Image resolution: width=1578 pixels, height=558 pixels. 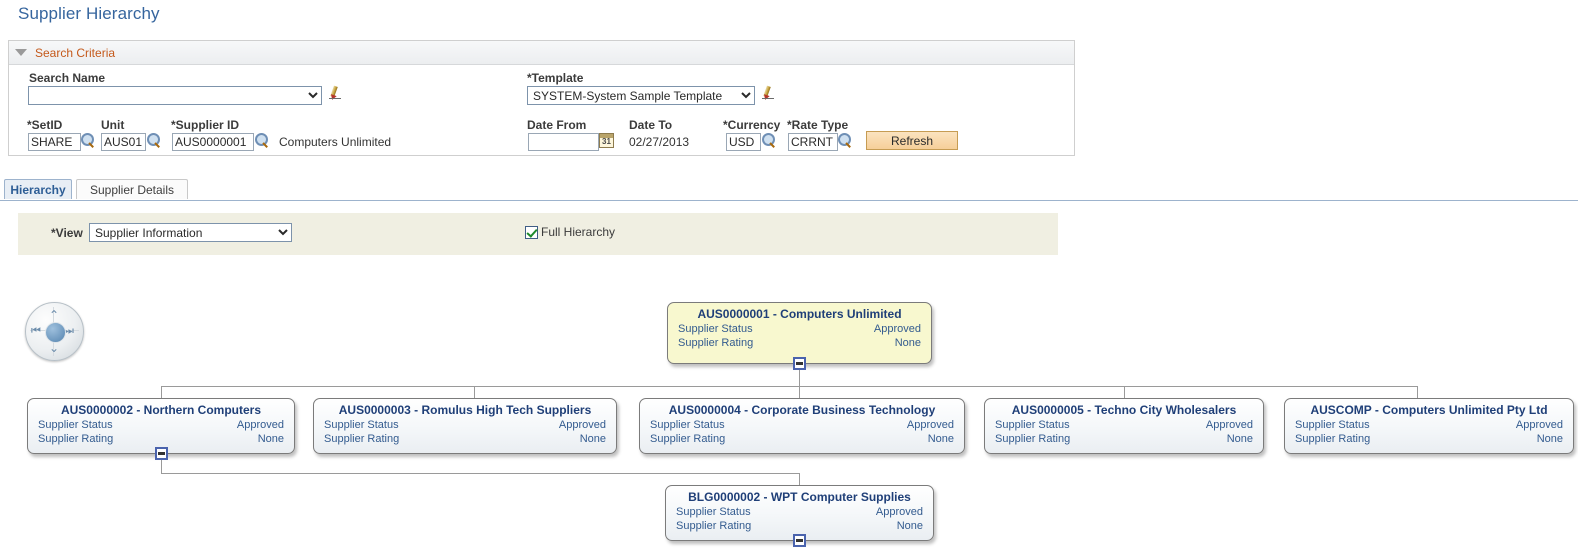 What do you see at coordinates (563, 142) in the screenshot?
I see `date-from-input` at bounding box center [563, 142].